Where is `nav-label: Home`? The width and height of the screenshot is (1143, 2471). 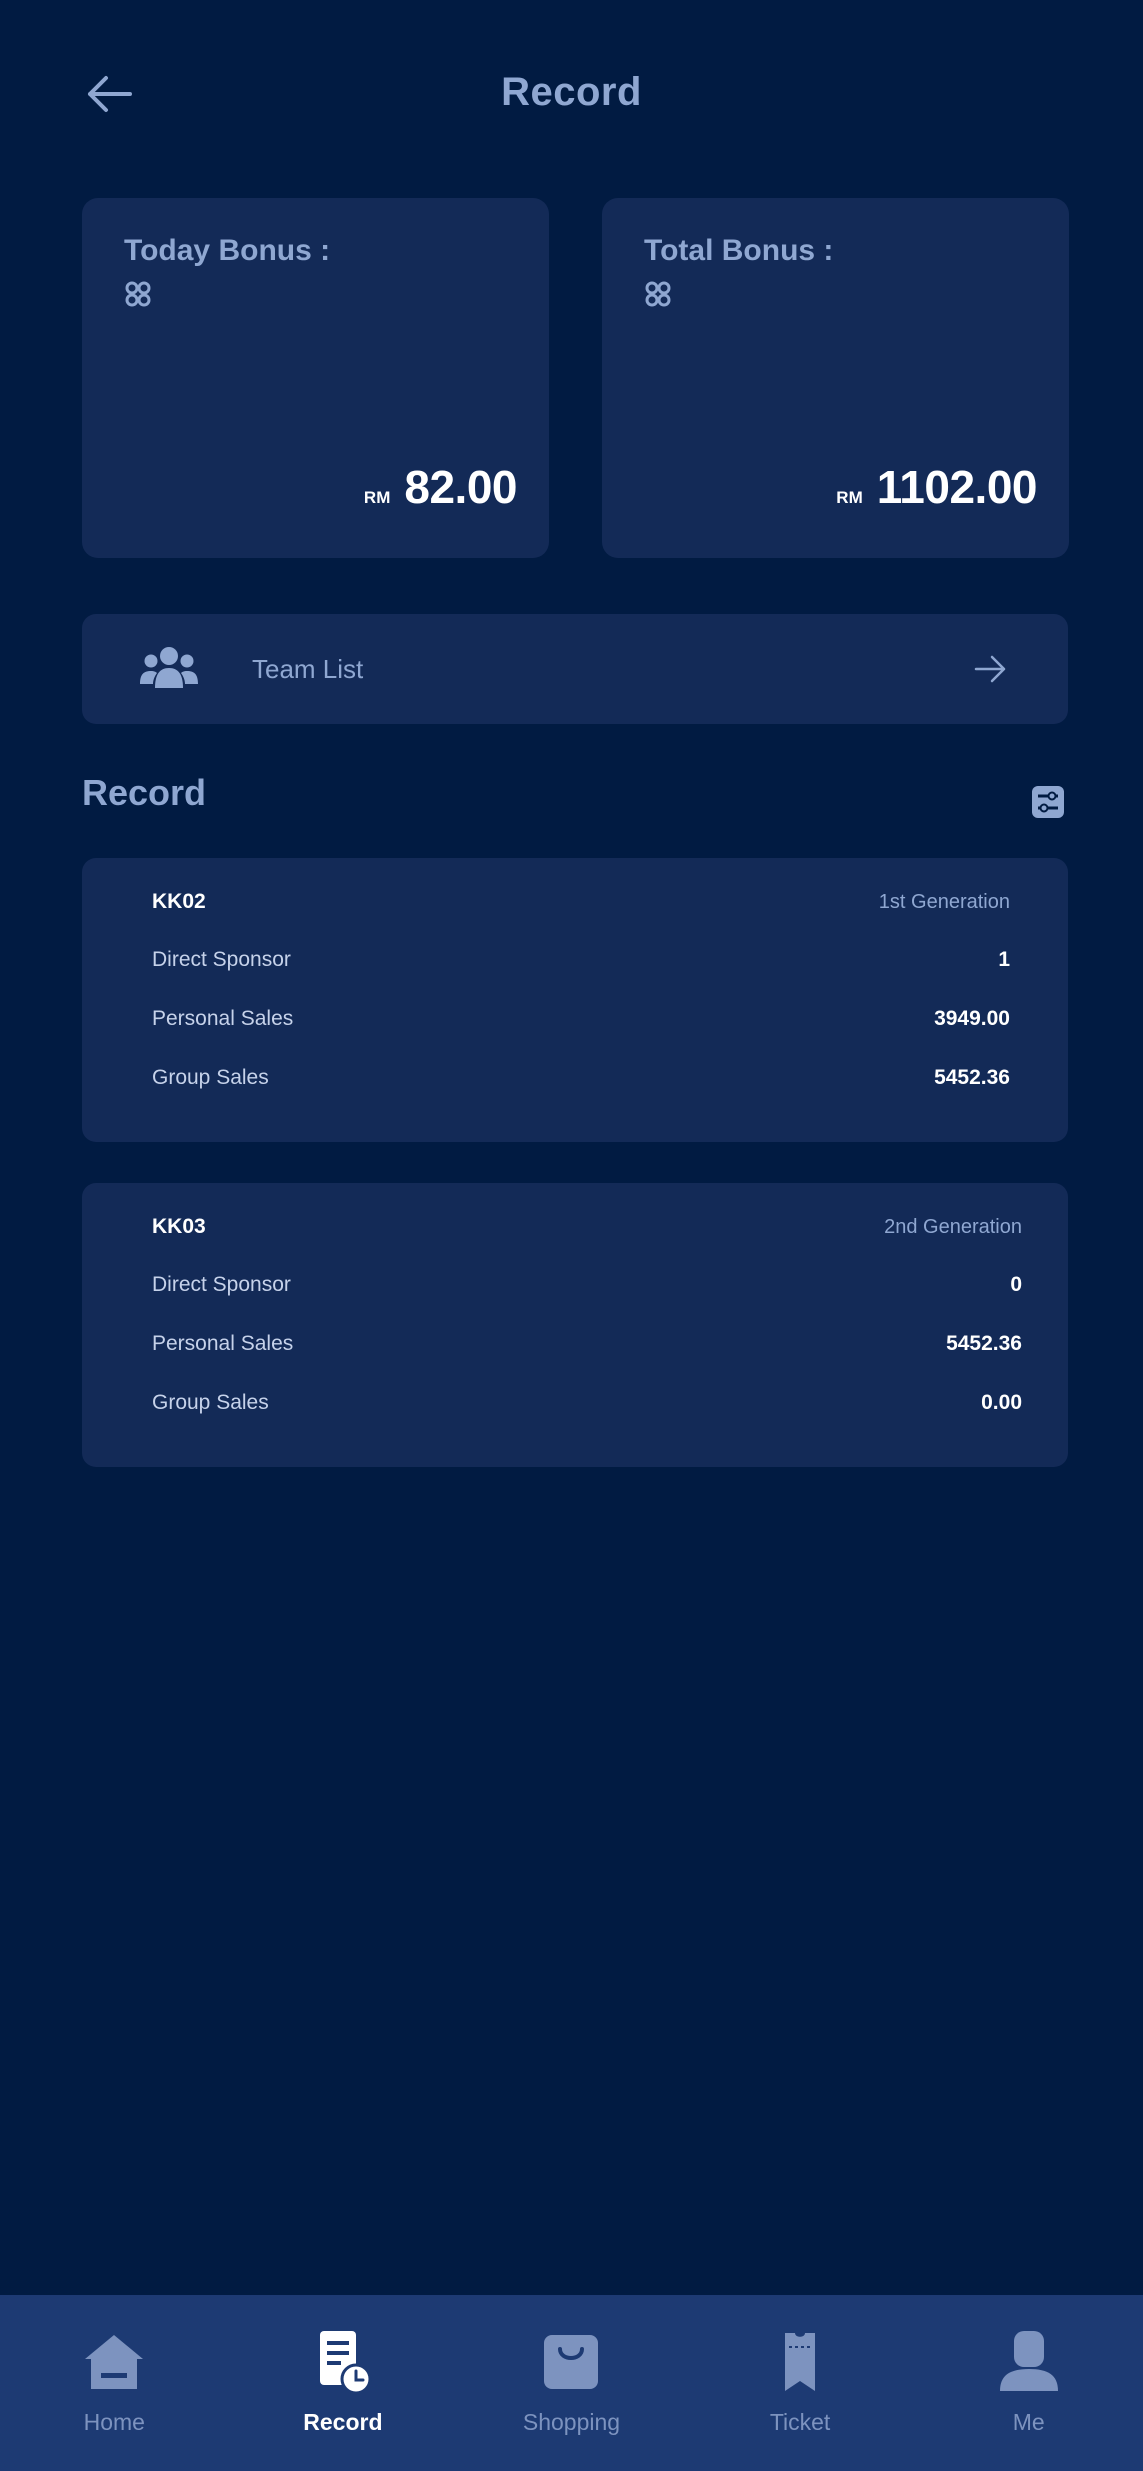
nav-label: Home is located at coordinates (114, 2422).